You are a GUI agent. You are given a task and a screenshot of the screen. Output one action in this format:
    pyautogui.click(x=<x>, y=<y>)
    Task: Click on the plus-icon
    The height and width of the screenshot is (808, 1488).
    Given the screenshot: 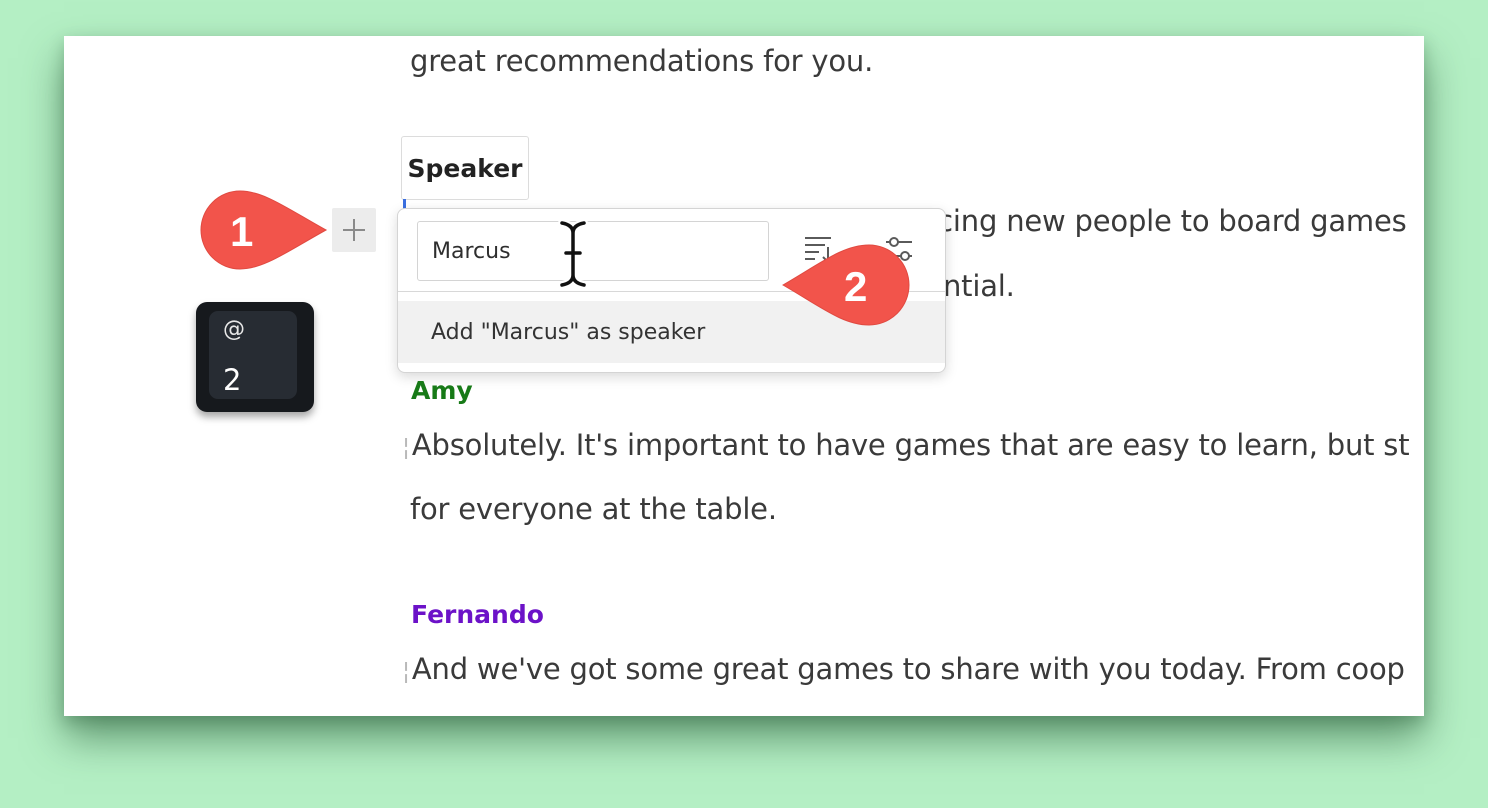 What is the action you would take?
    pyautogui.click(x=354, y=230)
    